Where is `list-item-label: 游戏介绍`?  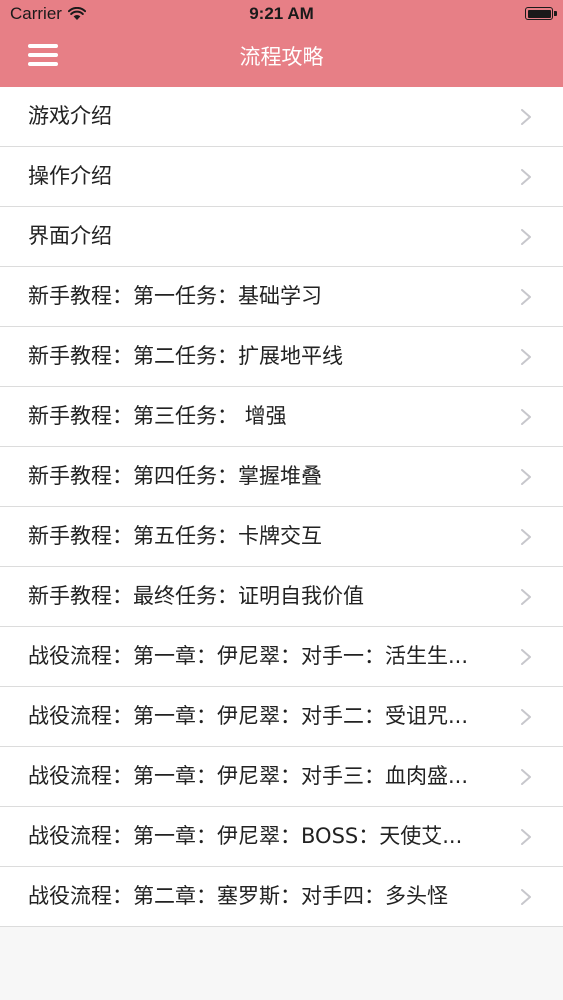
list-item-label: 游戏介绍 is located at coordinates (70, 116).